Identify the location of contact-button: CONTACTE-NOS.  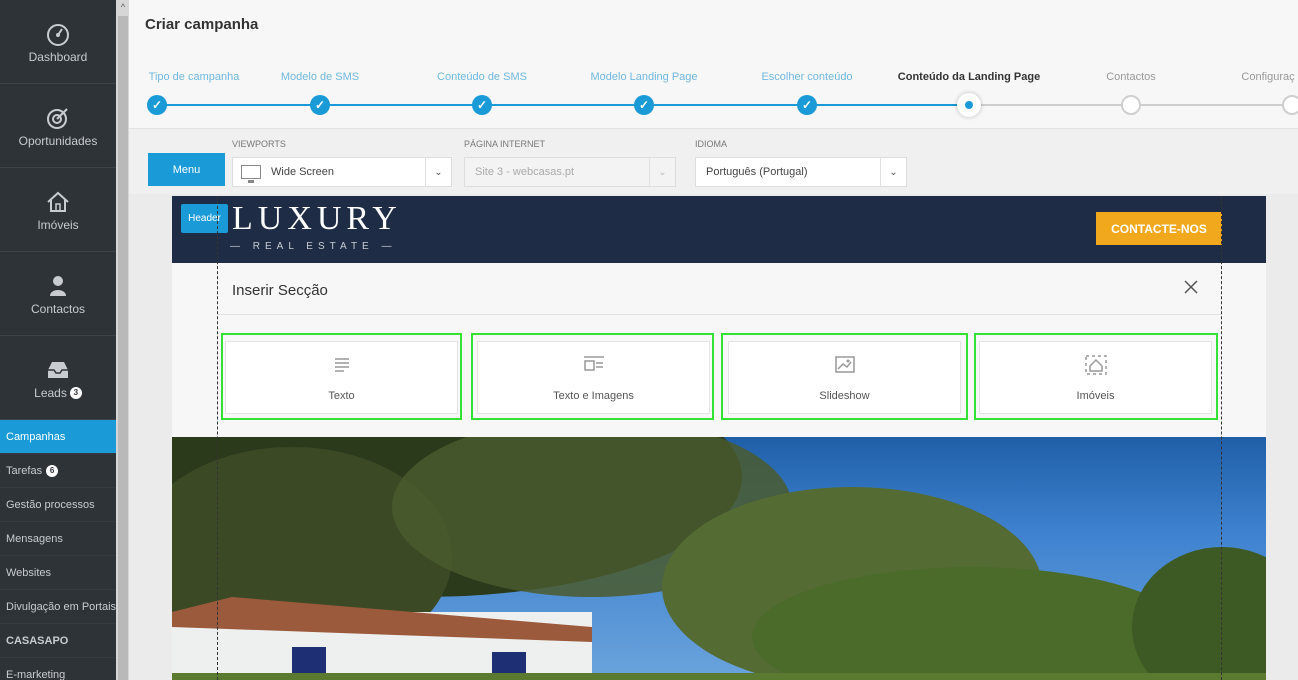
(1159, 228).